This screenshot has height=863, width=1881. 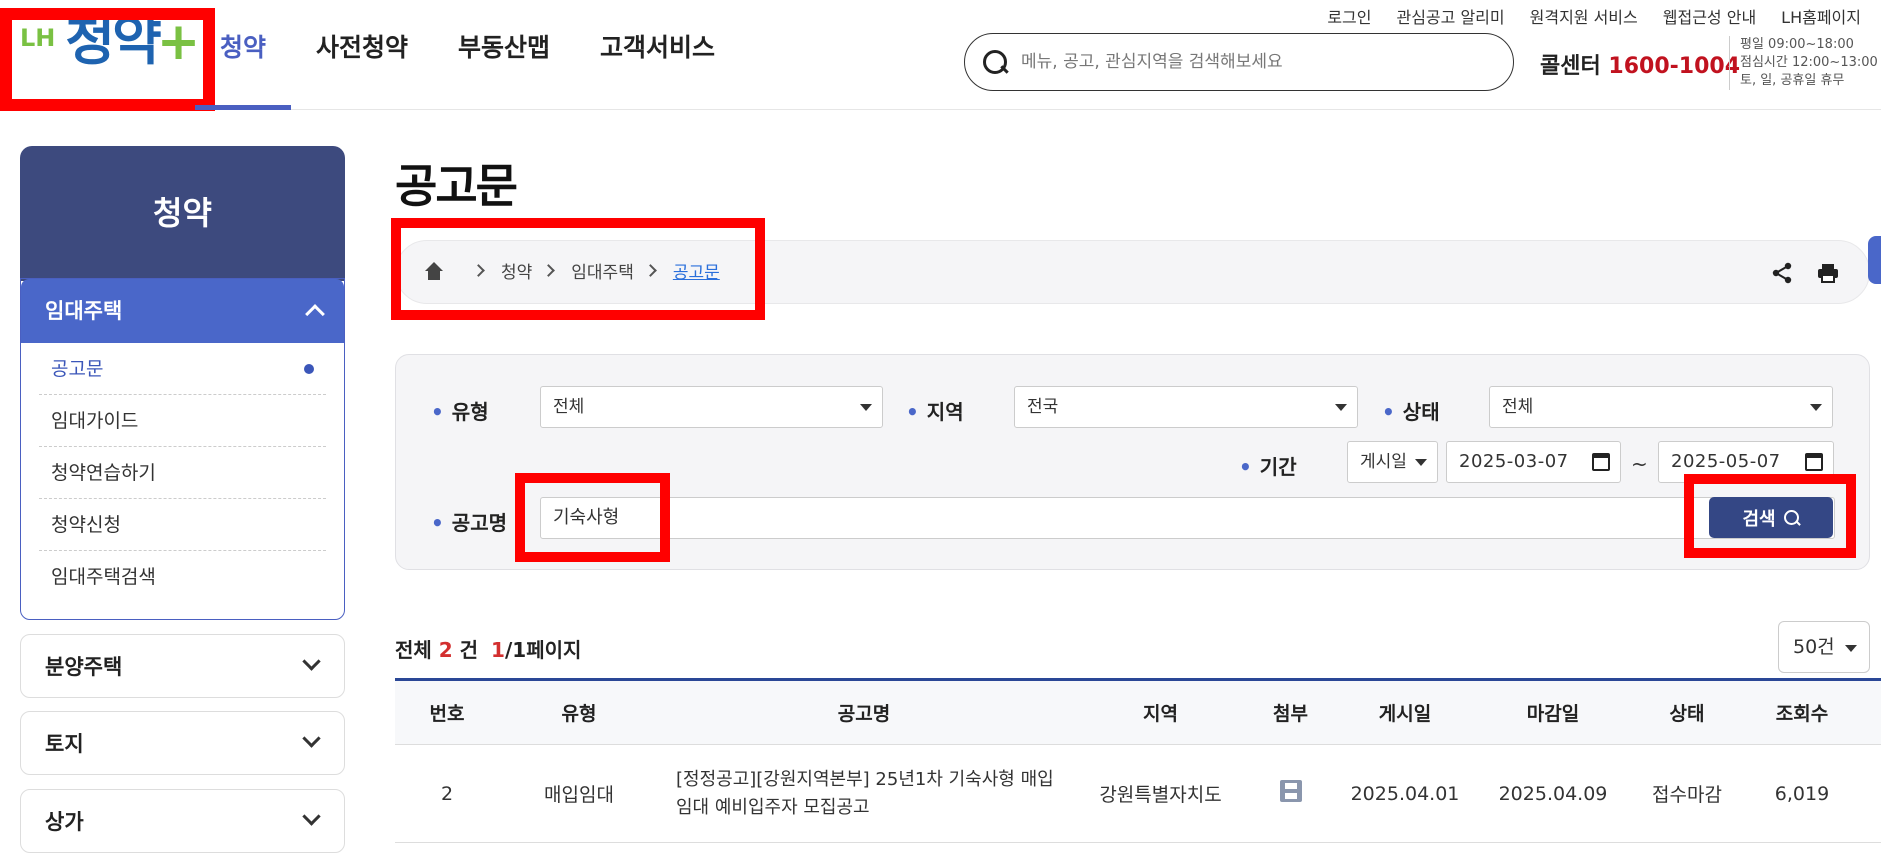 What do you see at coordinates (1290, 714) in the screenshot?
I see `col-header-attach: 첨부` at bounding box center [1290, 714].